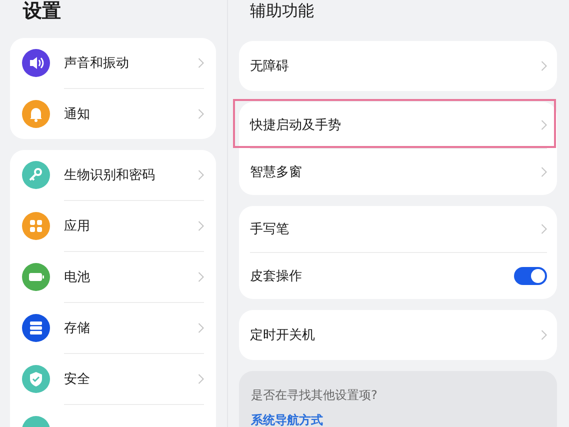 The width and height of the screenshot is (569, 427). I want to click on suggestion-text: 是否在寻找其他设置项?, so click(314, 395).